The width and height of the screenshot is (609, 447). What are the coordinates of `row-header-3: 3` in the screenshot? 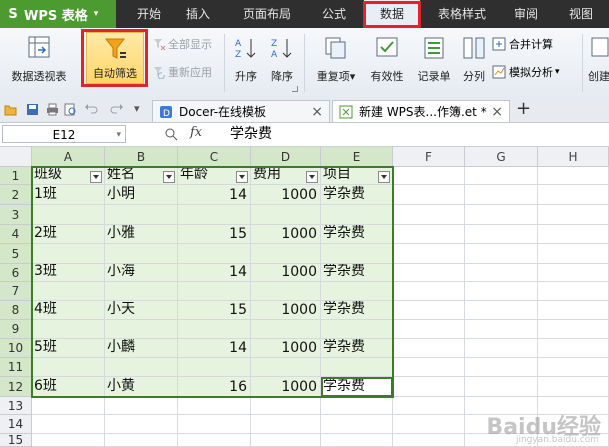 It's located at (16, 215).